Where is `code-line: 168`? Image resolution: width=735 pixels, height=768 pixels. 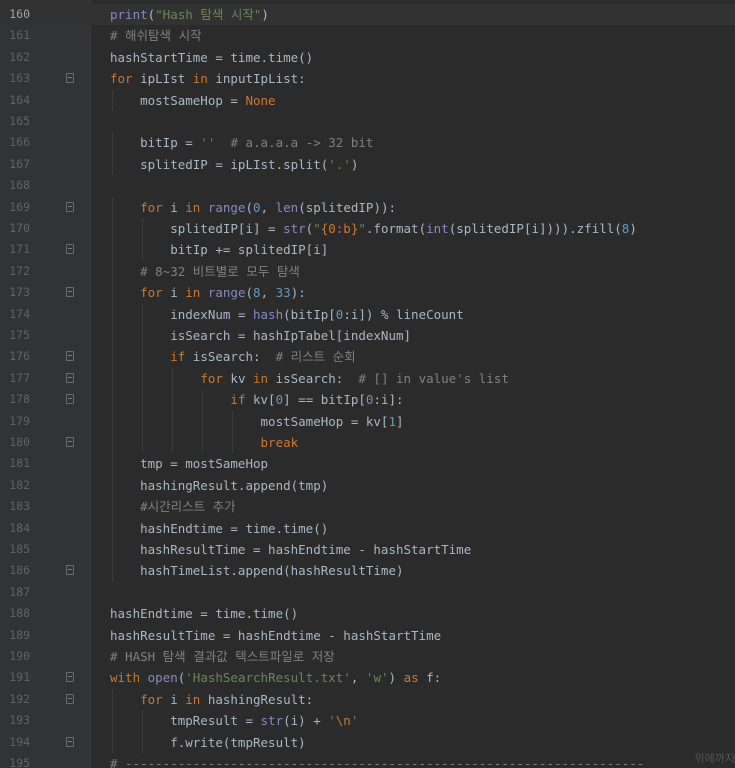 code-line: 168 is located at coordinates (367, 185).